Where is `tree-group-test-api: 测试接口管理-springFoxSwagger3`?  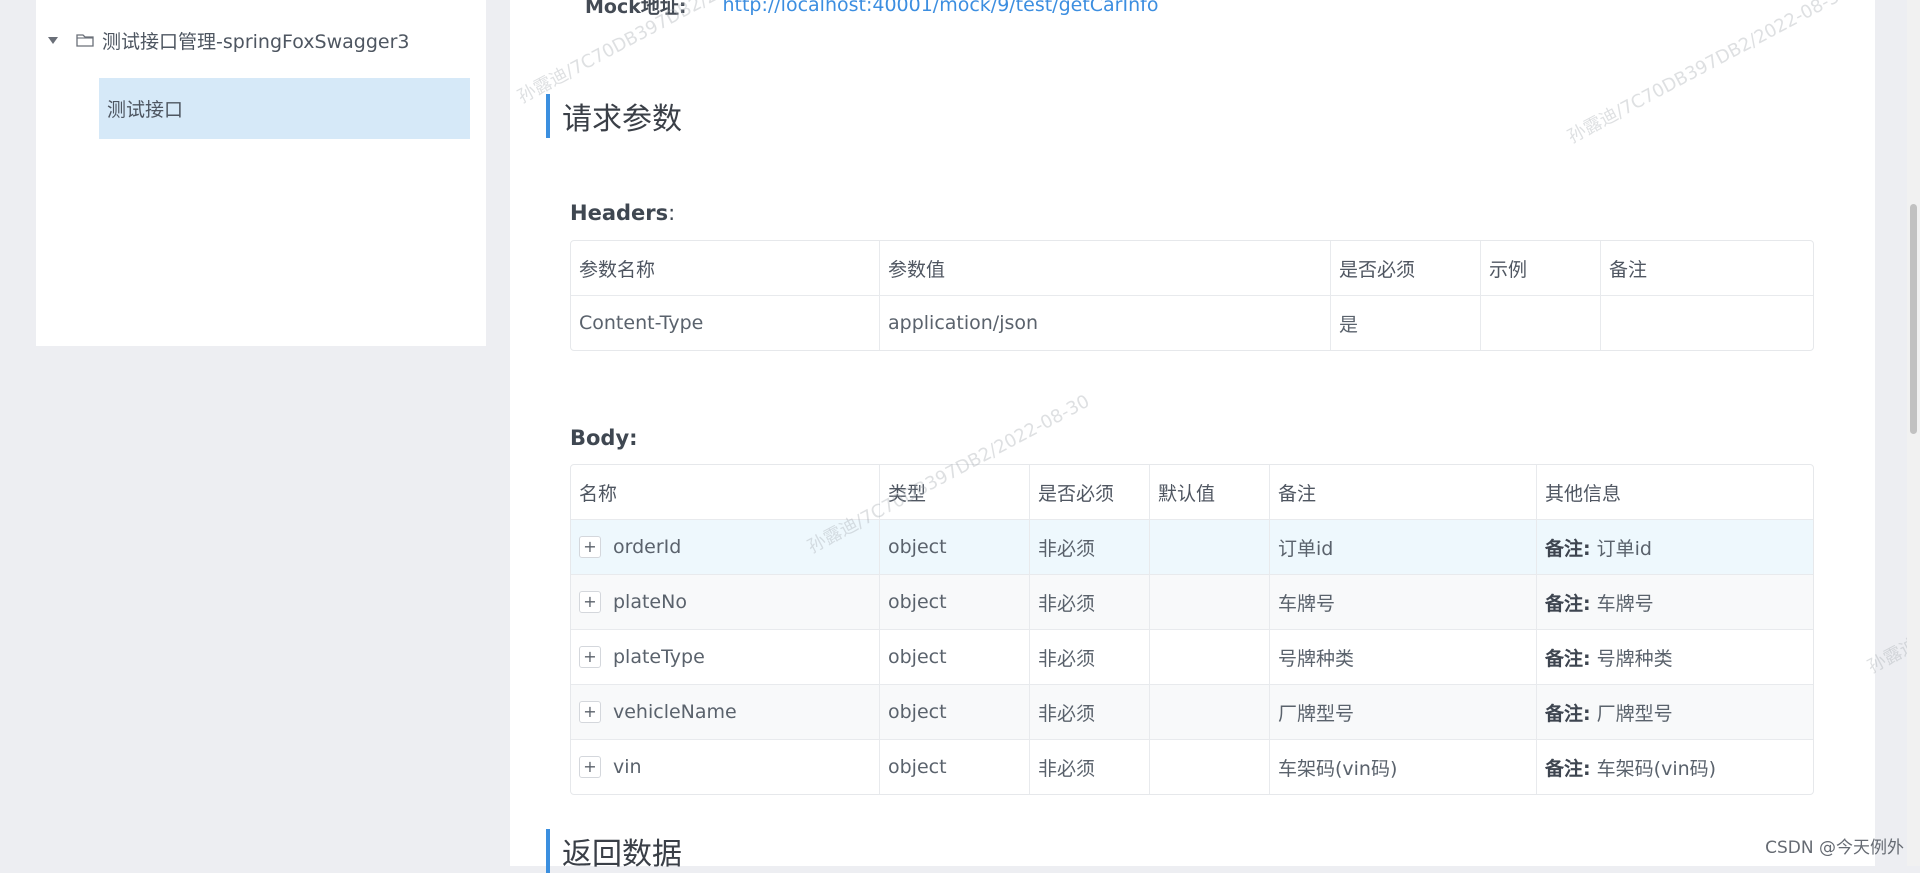
tree-group-test-api: 测试接口管理-springFoxSwagger3 is located at coordinates (261, 40).